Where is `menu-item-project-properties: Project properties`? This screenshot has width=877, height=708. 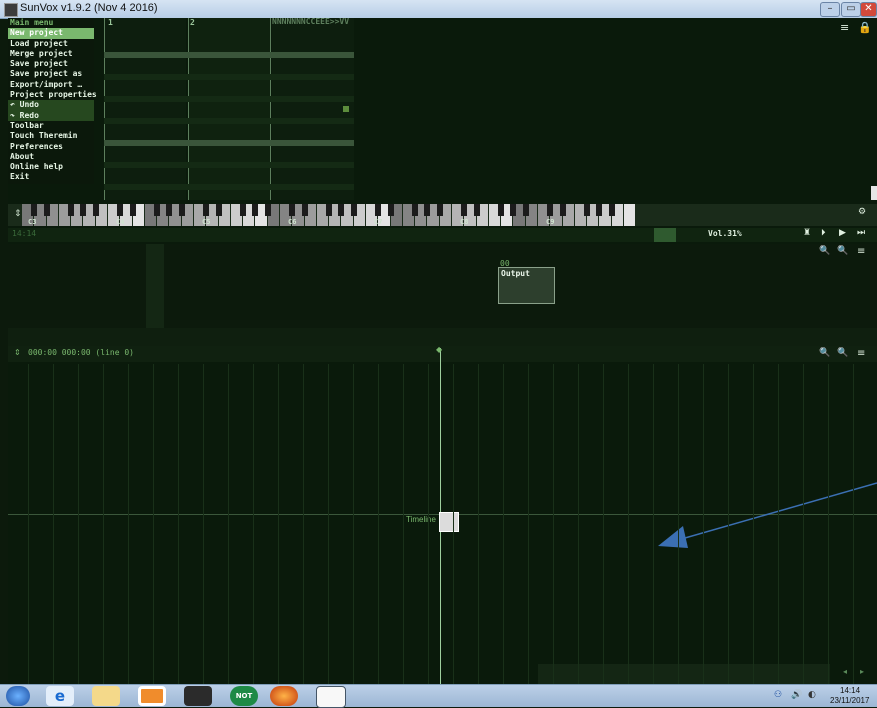 menu-item-project-properties: Project properties is located at coordinates (52, 95).